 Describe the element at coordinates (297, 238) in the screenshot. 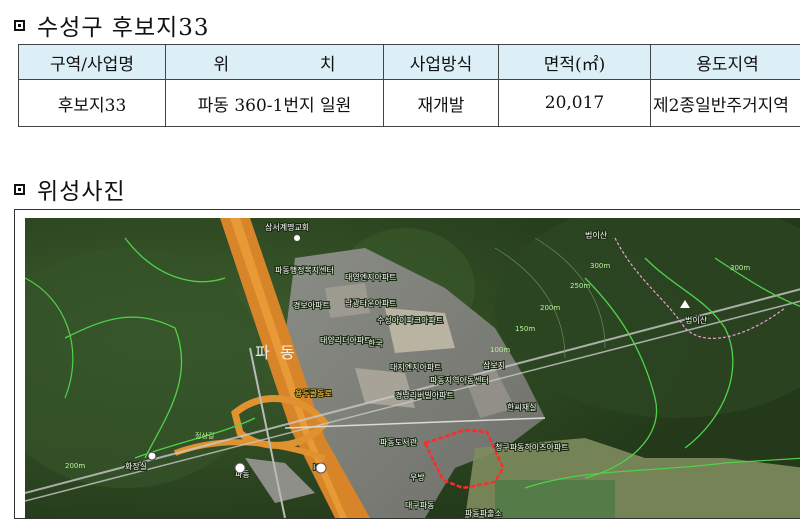

I see `church-marker-icon` at that location.